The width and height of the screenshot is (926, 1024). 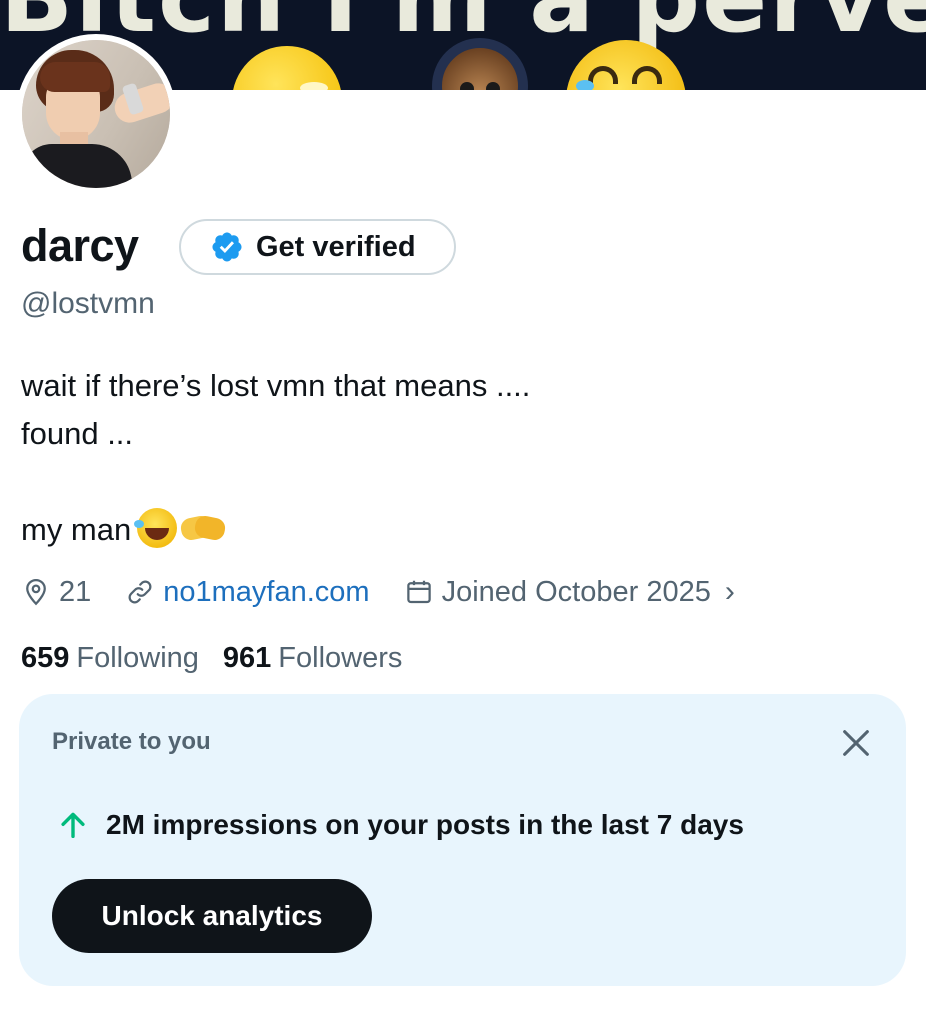 I want to click on get-verified-label: Get verified, so click(x=336, y=246).